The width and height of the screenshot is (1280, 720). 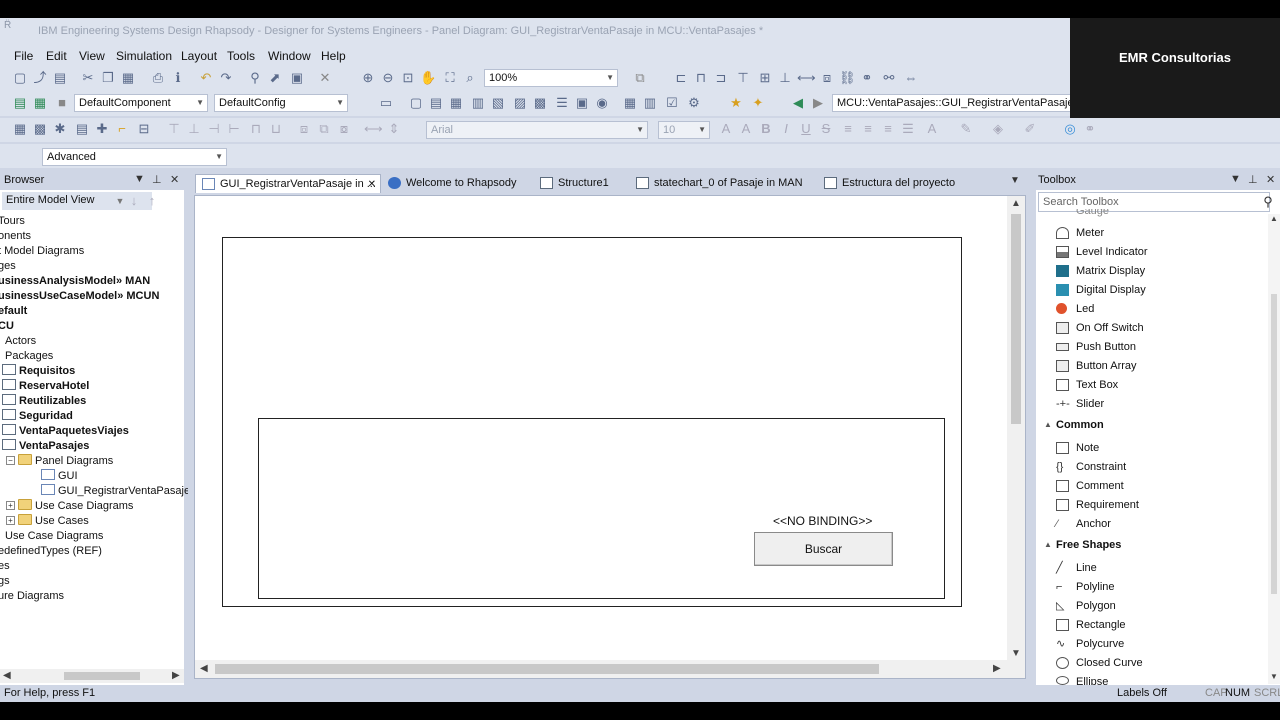 I want to click on connector-icon: ⌐, so click(x=122, y=129).